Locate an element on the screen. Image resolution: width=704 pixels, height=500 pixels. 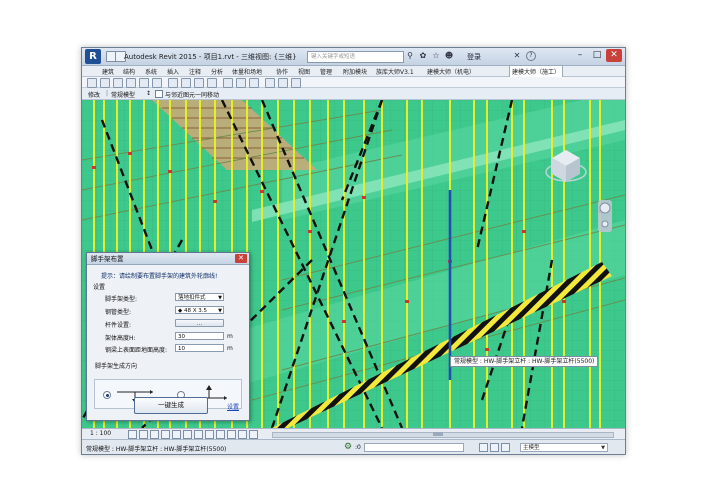
scrollbar-thumb is located at coordinates (438, 434).